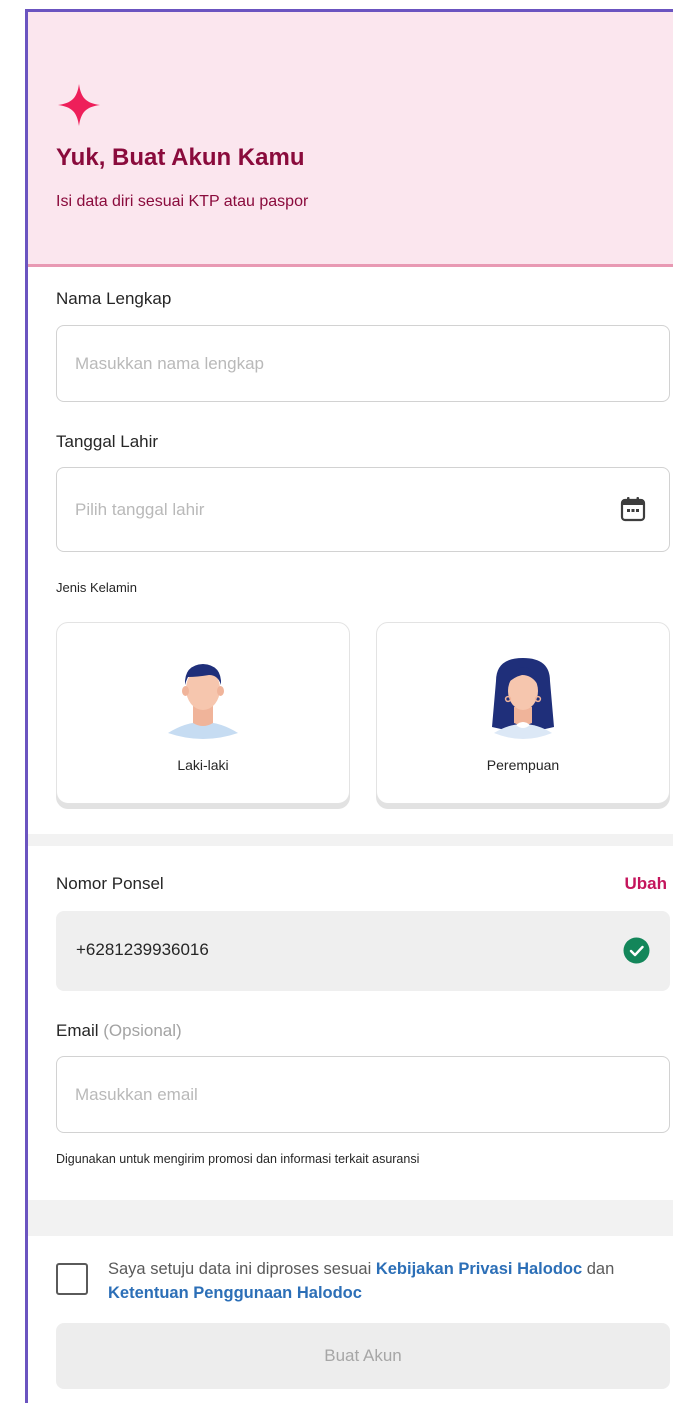 This screenshot has height=1403, width=673. I want to click on create-account-button: Buat Akun, so click(363, 1356).